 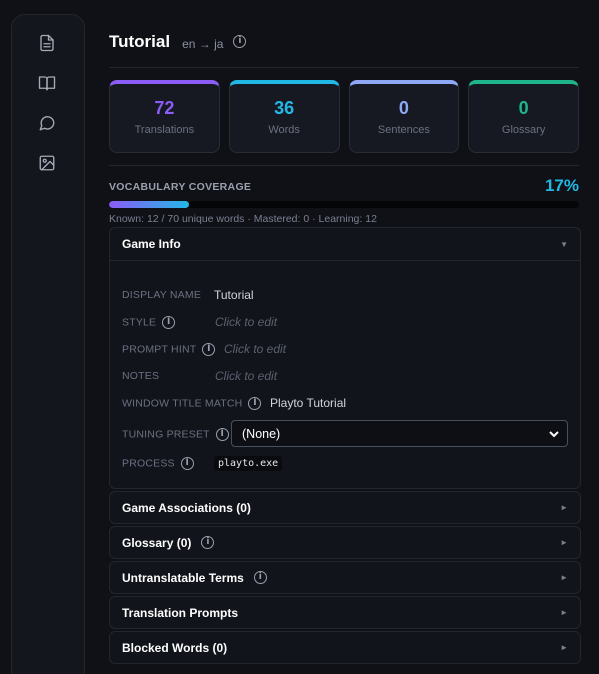 I want to click on notes-label: NOTES, so click(x=141, y=376).